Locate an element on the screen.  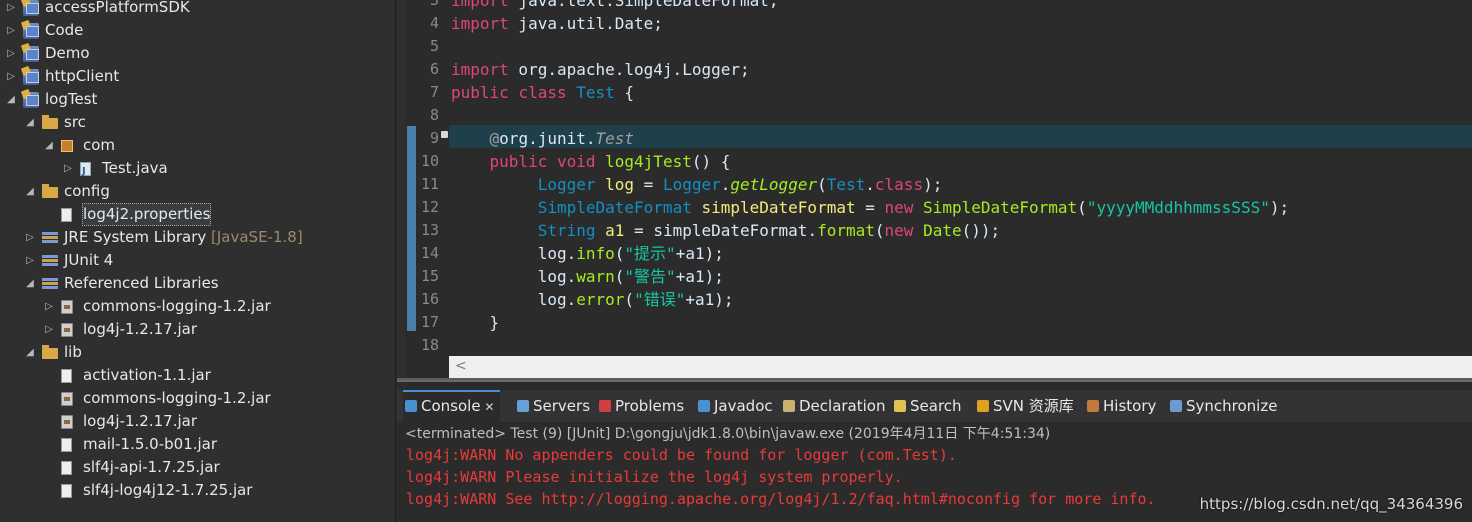
tab-synchronize: Synchronize is located at coordinates (1223, 406).